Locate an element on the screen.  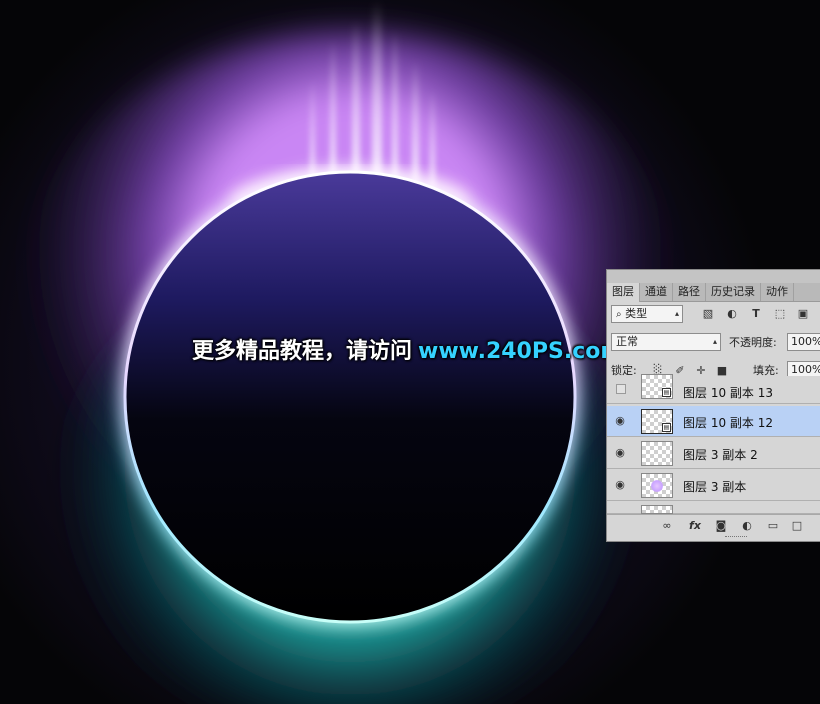
panel-tabs: 图层 通道 路径 历史记录 动作 is located at coordinates (713, 292).